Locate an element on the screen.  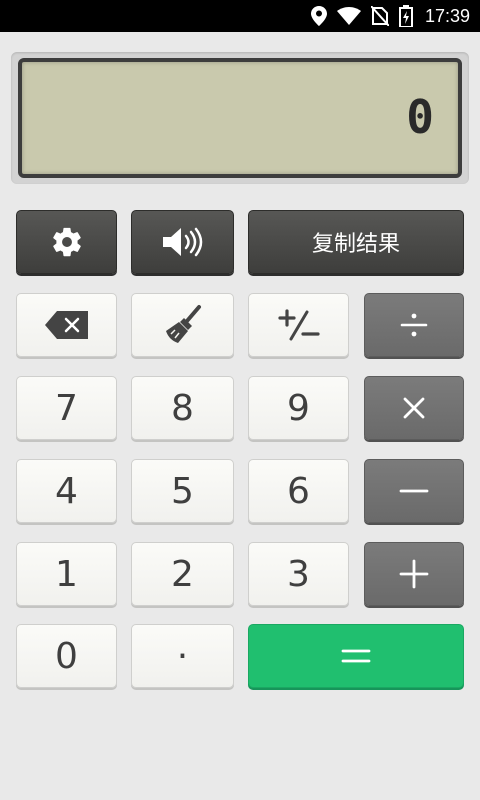
minus-button is located at coordinates (414, 491).